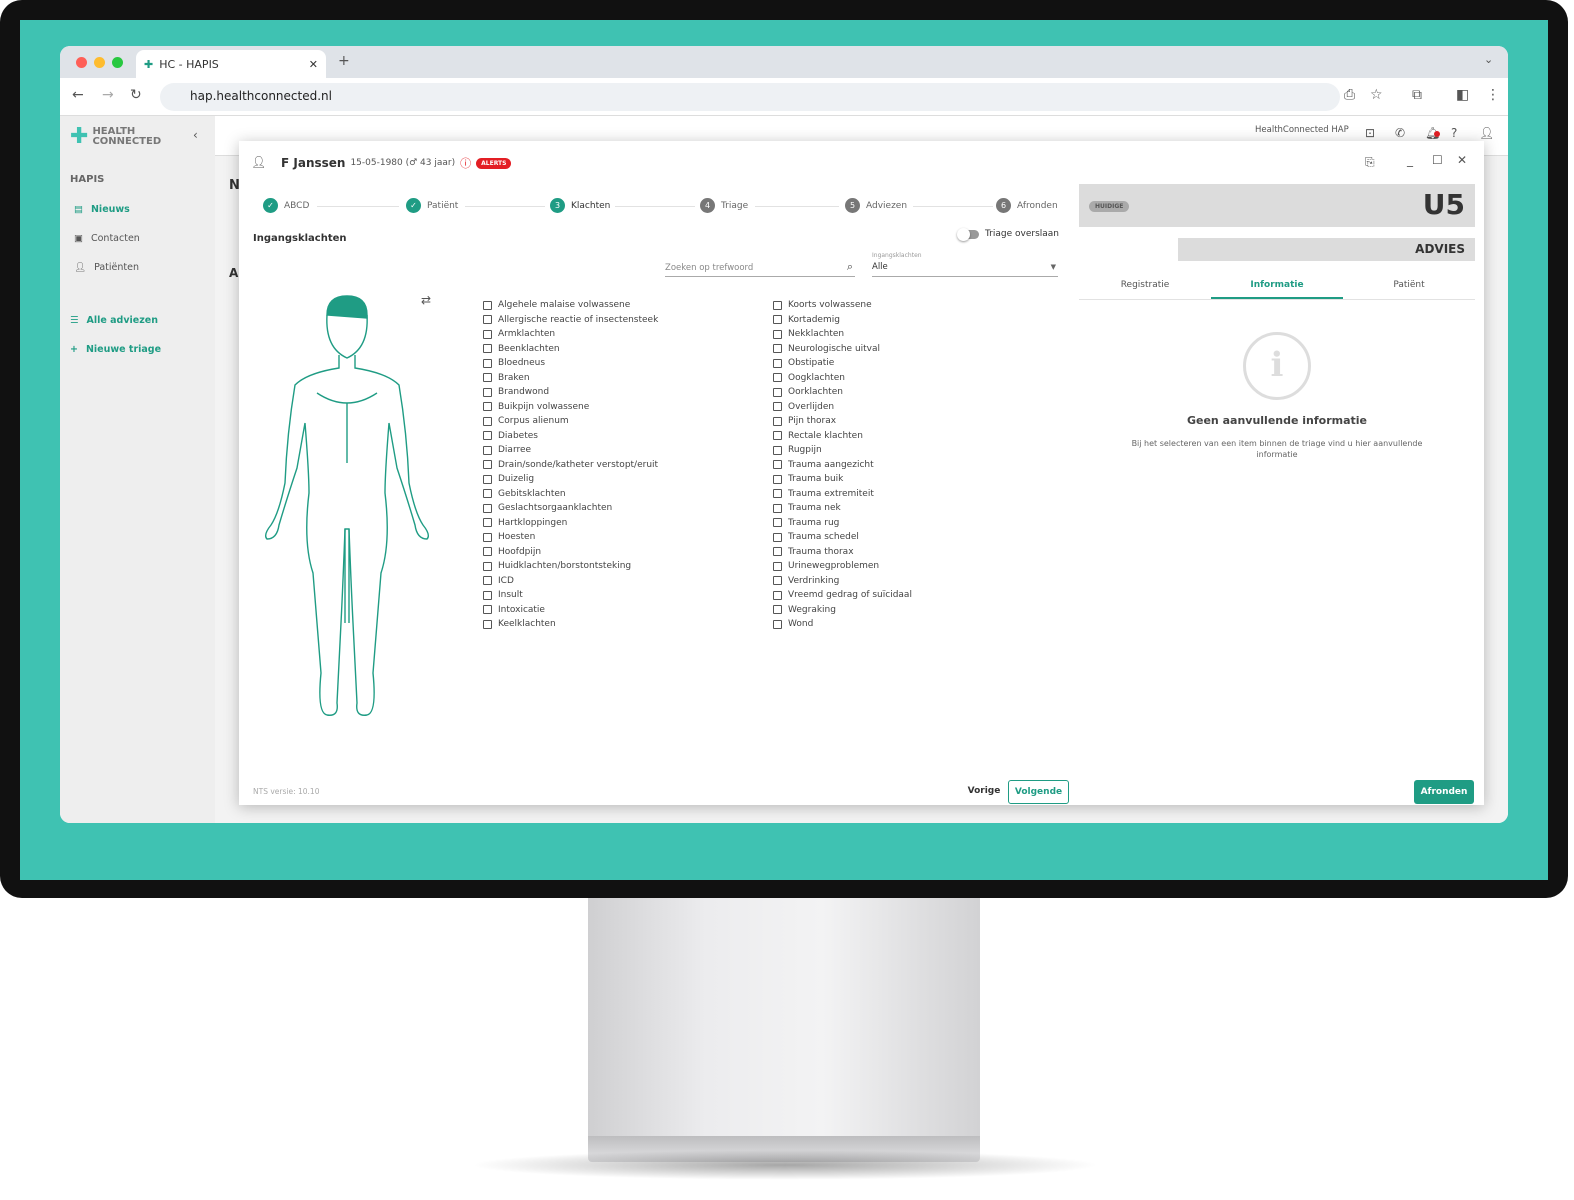 The width and height of the screenshot is (1574, 1200). I want to click on tab-patient: Patiënt, so click(1409, 288).